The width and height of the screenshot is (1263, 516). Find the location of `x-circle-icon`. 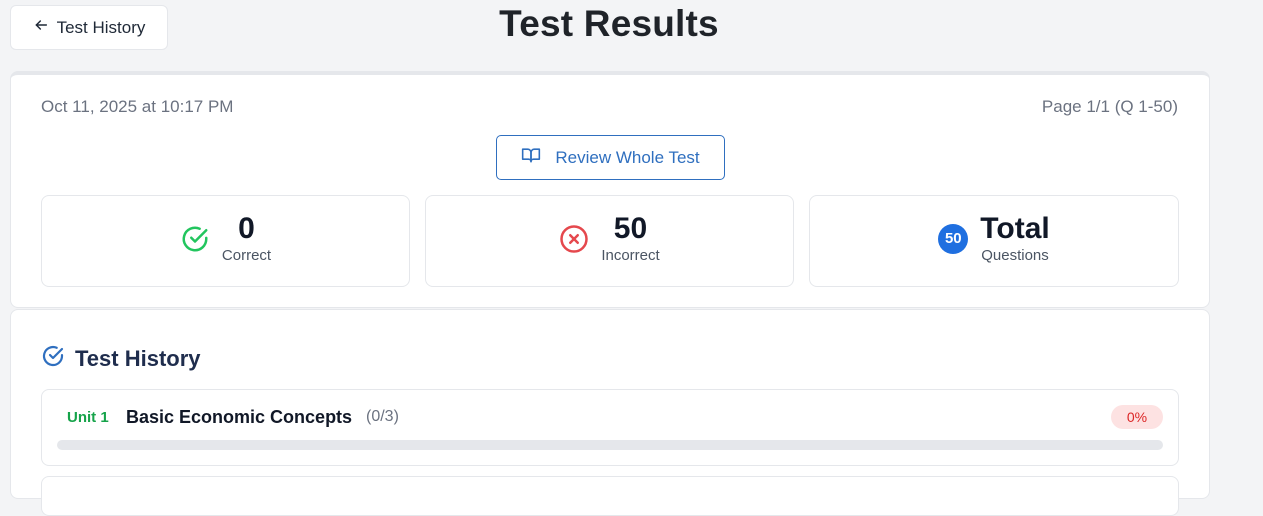

x-circle-icon is located at coordinates (574, 239).